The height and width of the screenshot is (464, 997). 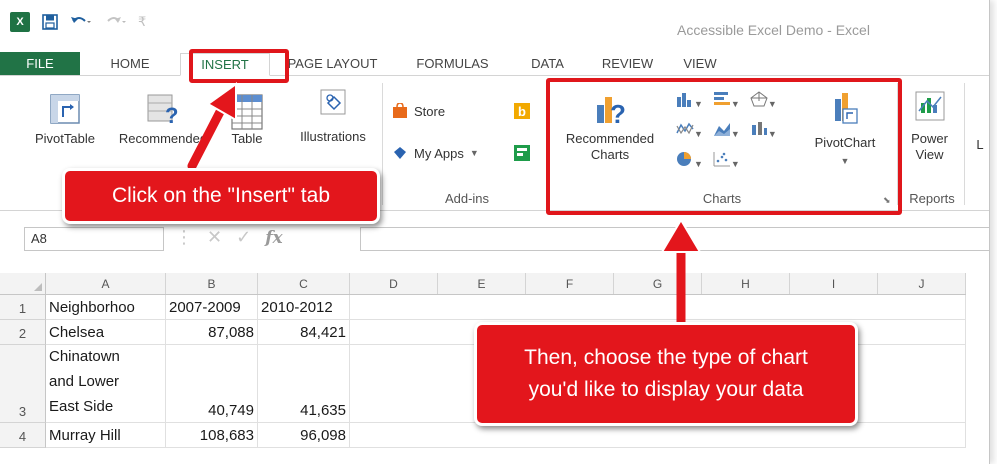 What do you see at coordinates (212, 307) in the screenshot?
I see `cell-b1: 2007-2009` at bounding box center [212, 307].